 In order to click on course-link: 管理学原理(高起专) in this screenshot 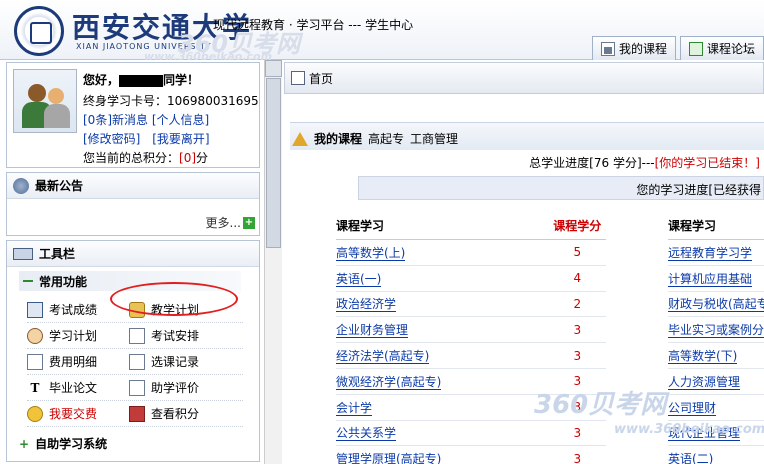, I will do `click(389, 458)`.